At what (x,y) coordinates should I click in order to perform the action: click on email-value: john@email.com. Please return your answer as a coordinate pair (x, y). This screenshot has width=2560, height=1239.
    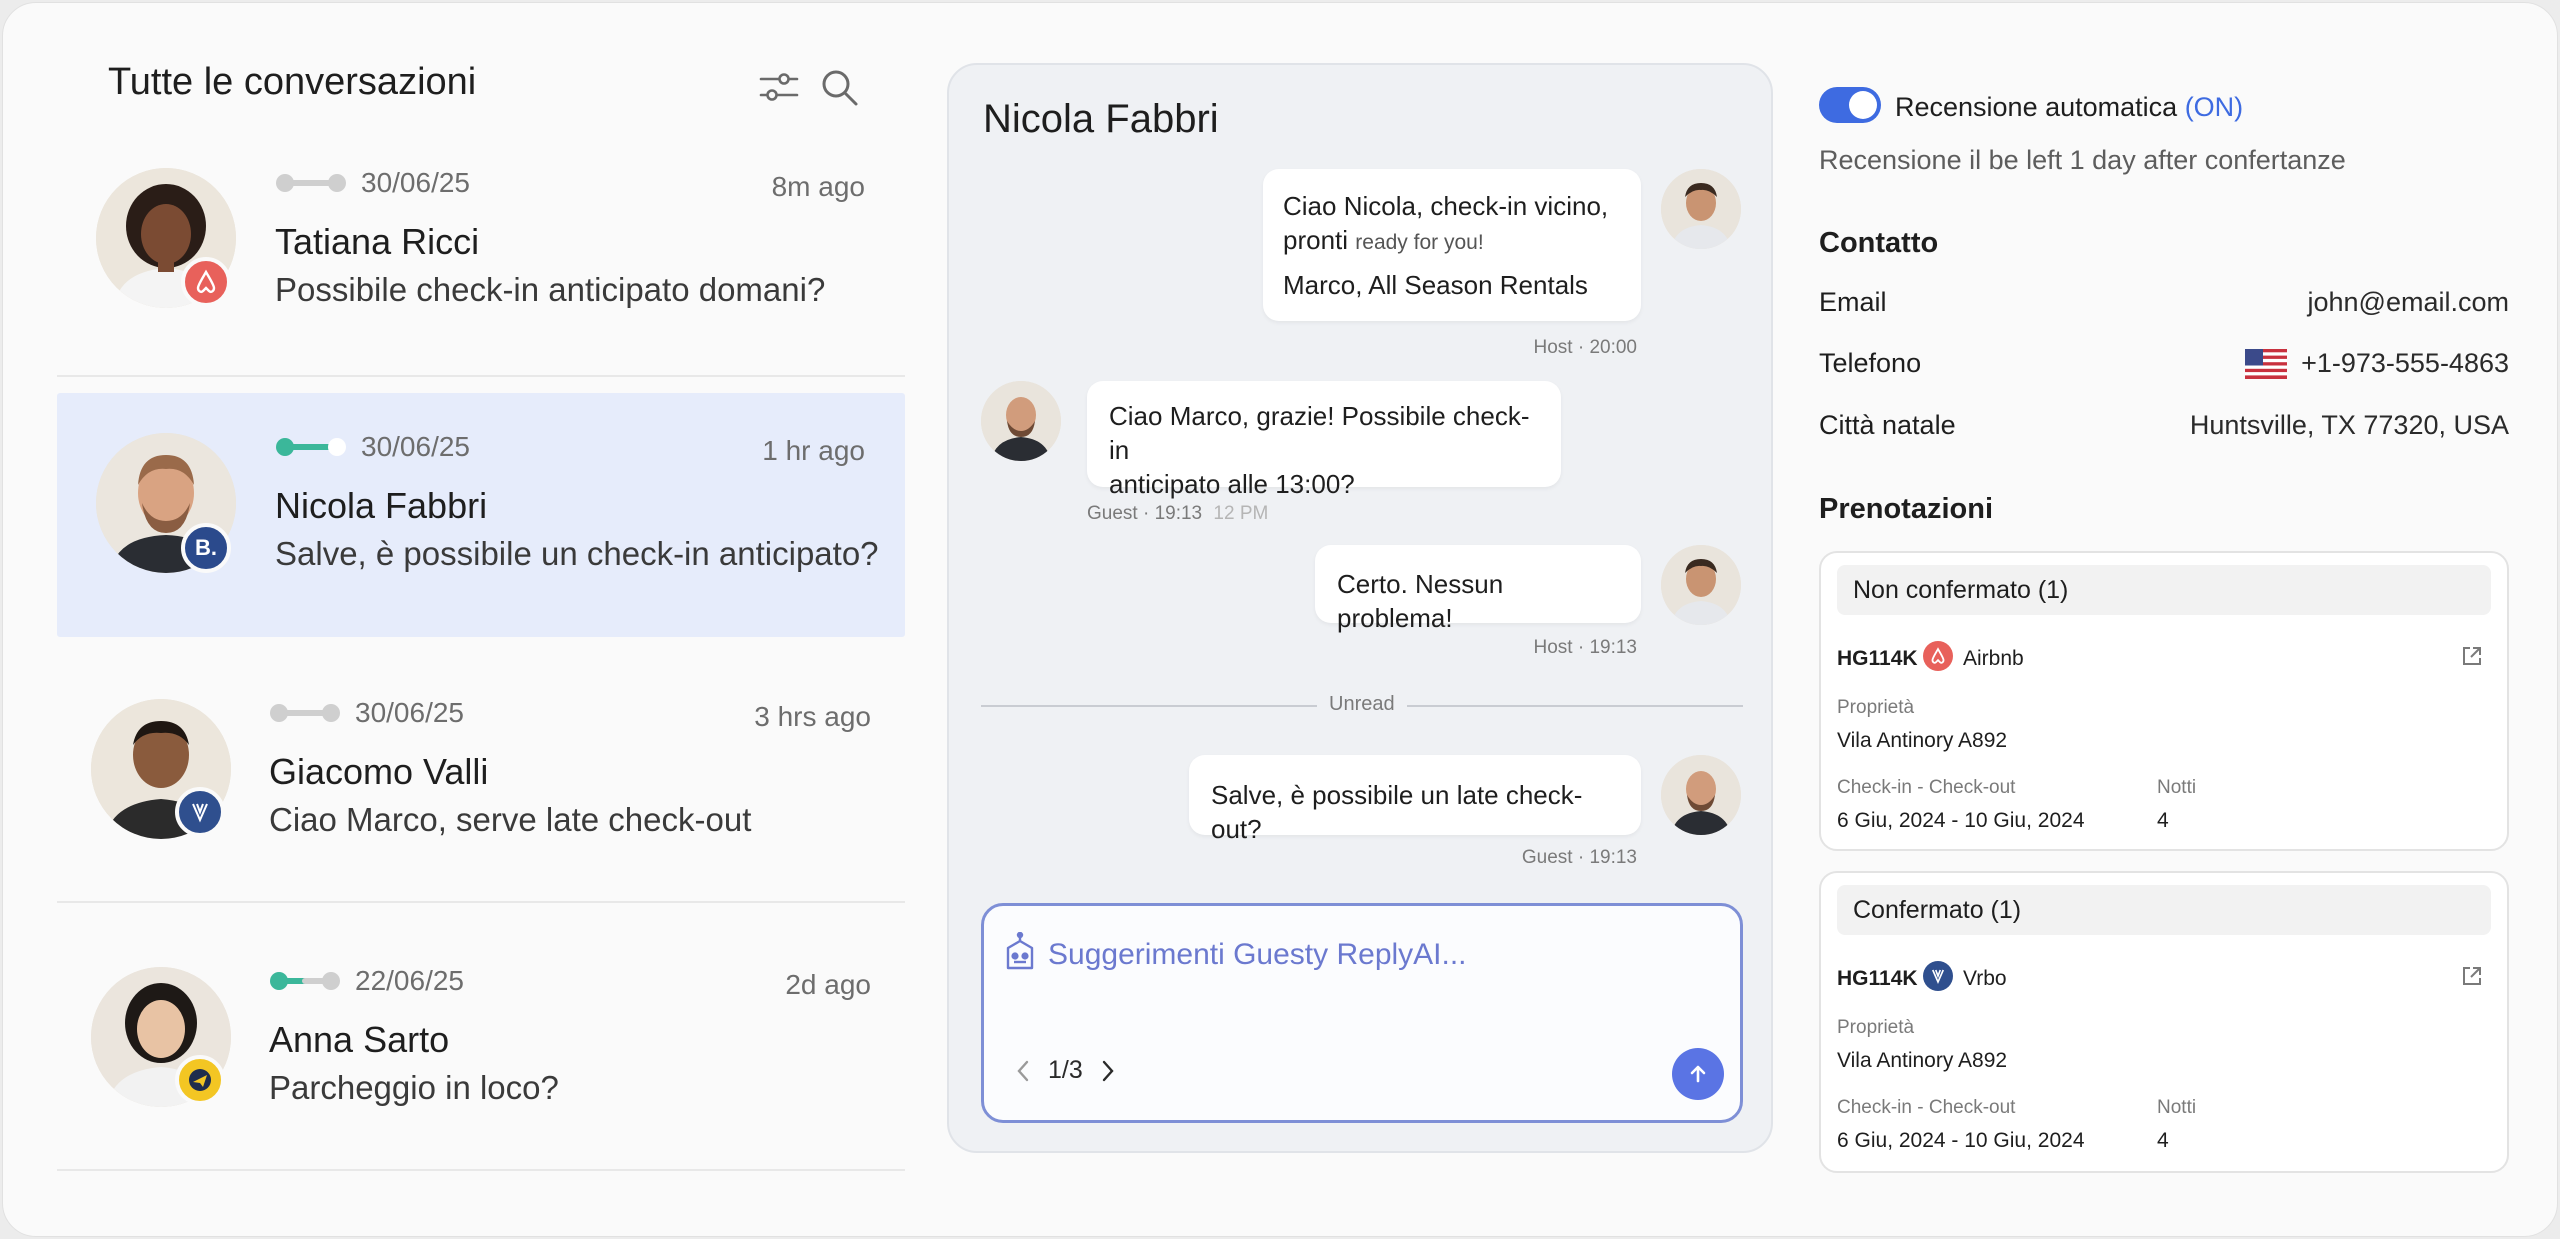
    Looking at the image, I should click on (2409, 302).